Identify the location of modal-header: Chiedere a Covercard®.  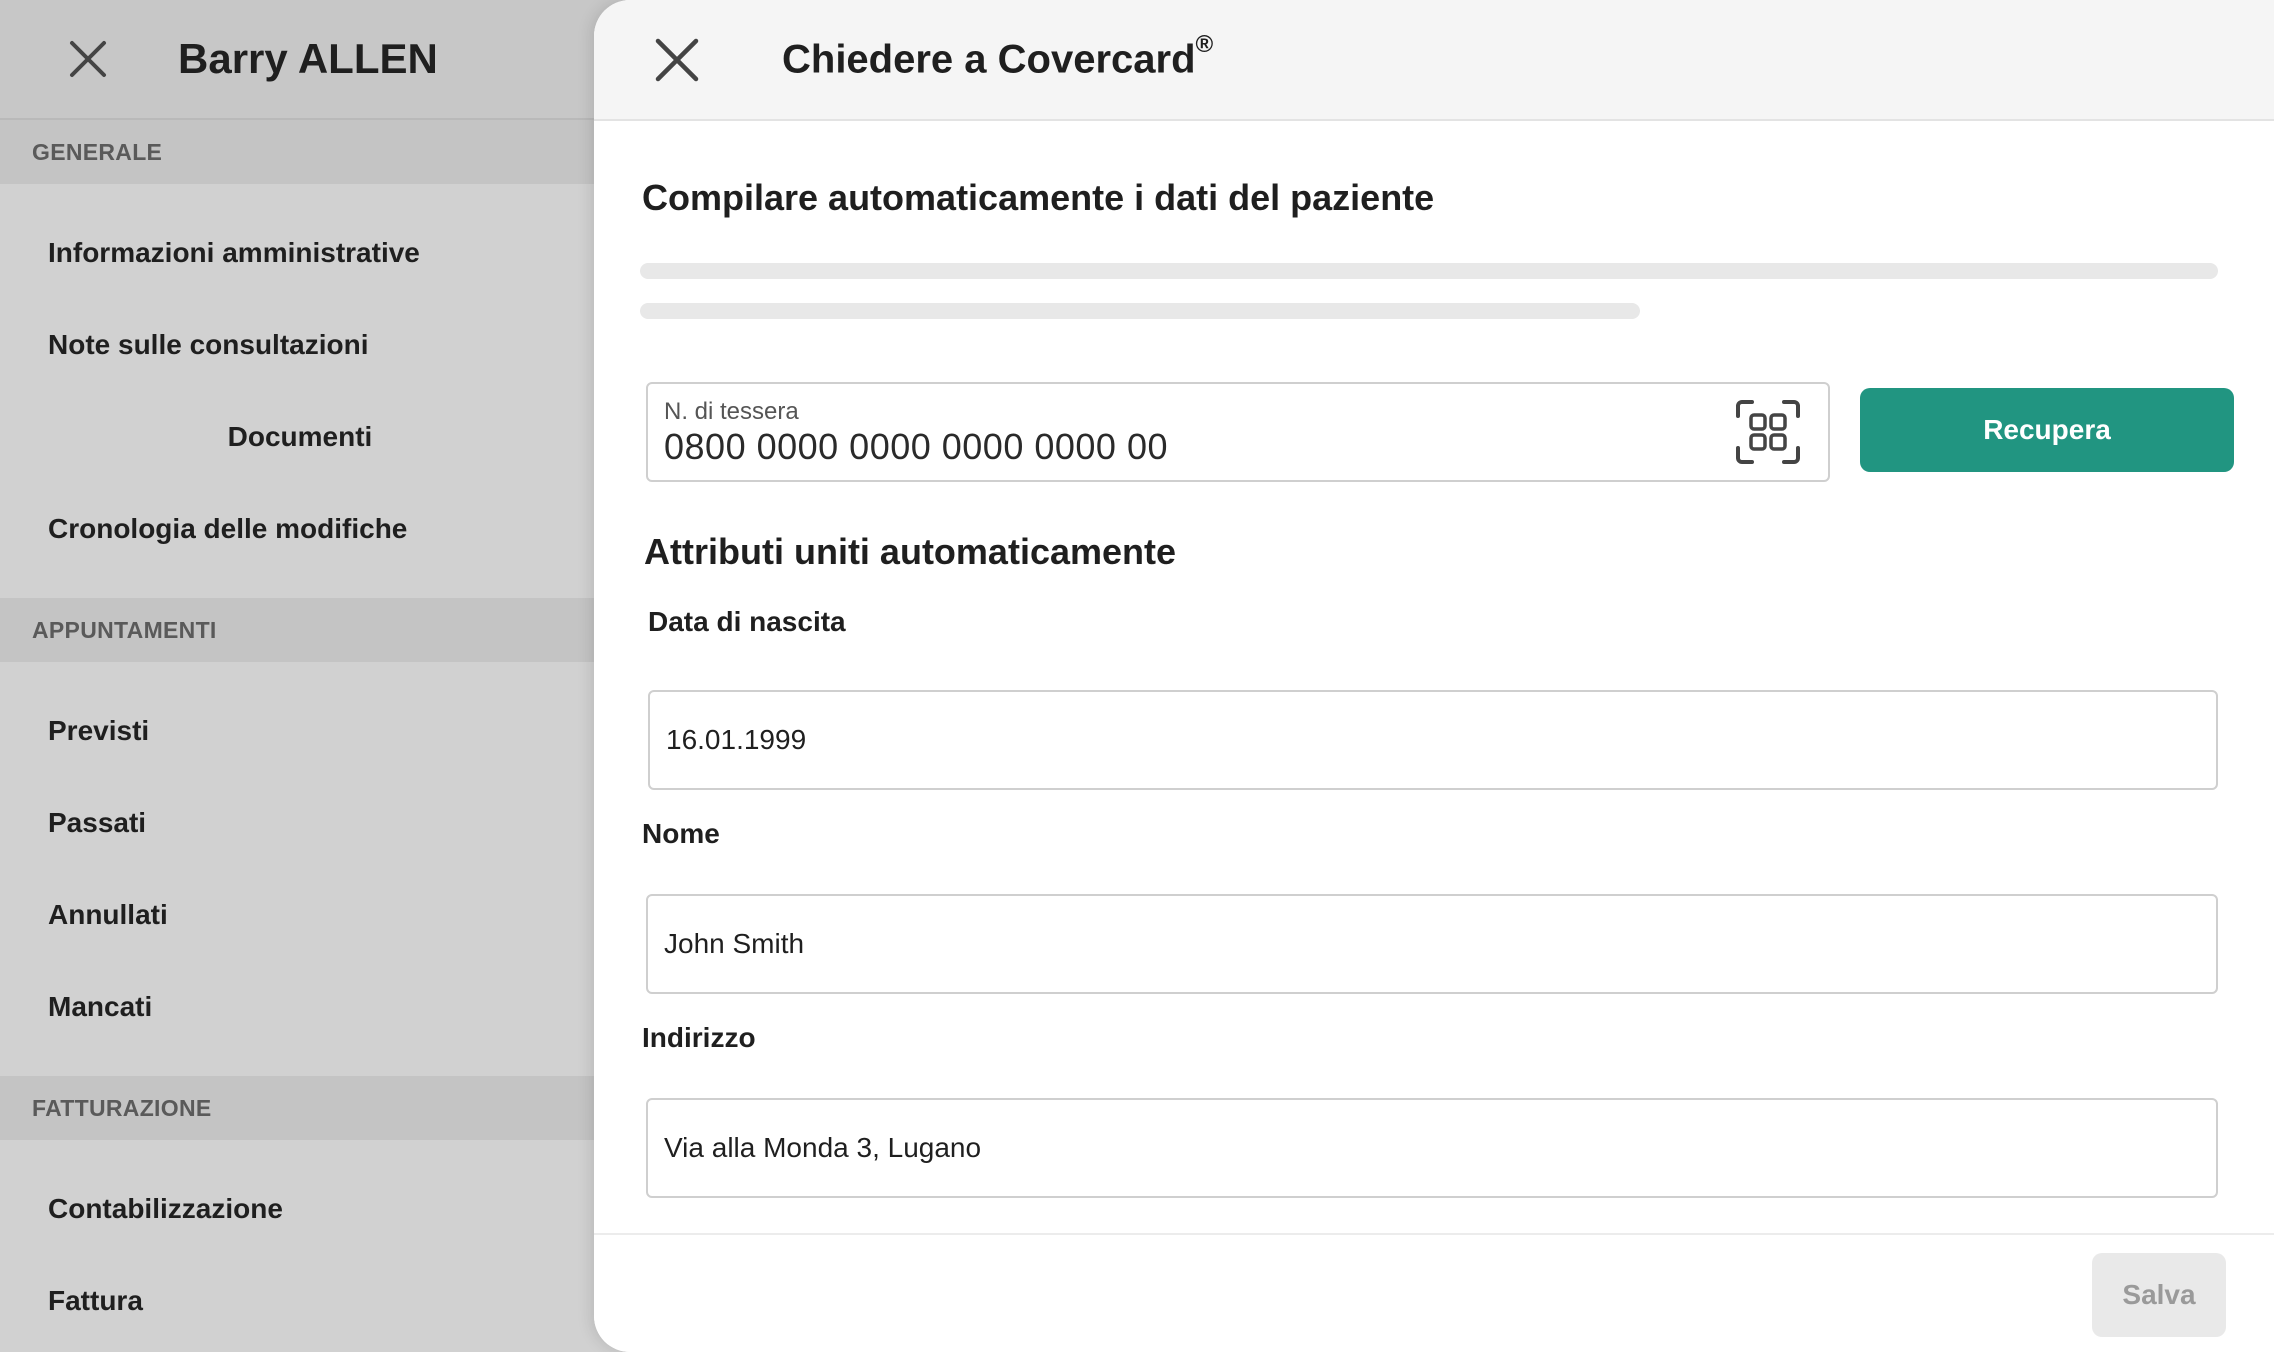
(1434, 60).